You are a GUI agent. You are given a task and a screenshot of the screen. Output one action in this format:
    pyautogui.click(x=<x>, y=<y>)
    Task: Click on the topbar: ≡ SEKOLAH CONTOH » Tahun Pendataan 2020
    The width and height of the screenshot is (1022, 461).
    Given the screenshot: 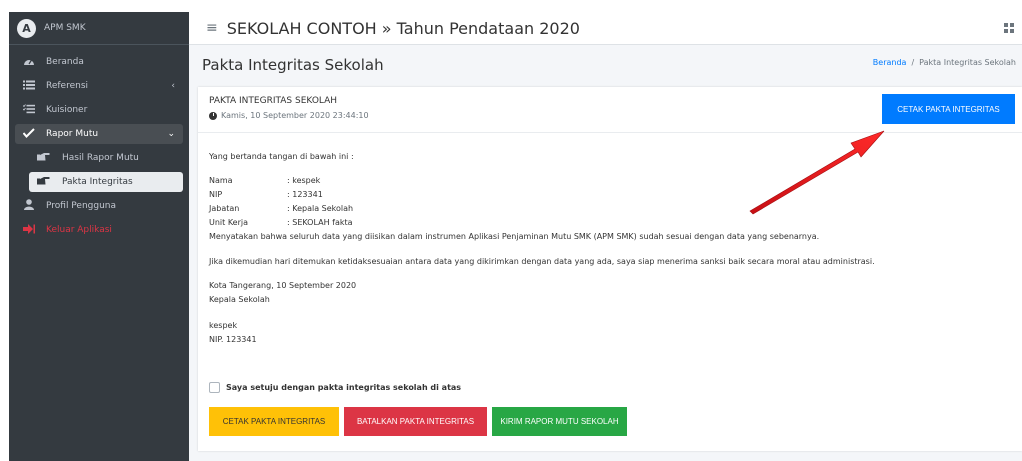 What is the action you would take?
    pyautogui.click(x=605, y=28)
    